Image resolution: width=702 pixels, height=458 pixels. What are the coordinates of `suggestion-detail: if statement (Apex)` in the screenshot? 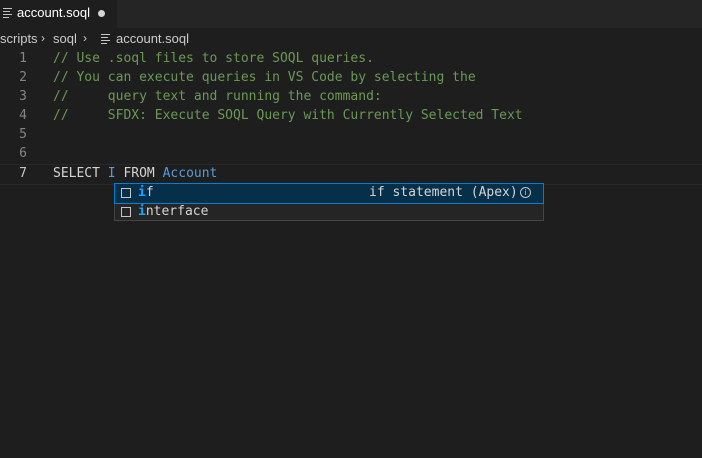 It's located at (443, 192).